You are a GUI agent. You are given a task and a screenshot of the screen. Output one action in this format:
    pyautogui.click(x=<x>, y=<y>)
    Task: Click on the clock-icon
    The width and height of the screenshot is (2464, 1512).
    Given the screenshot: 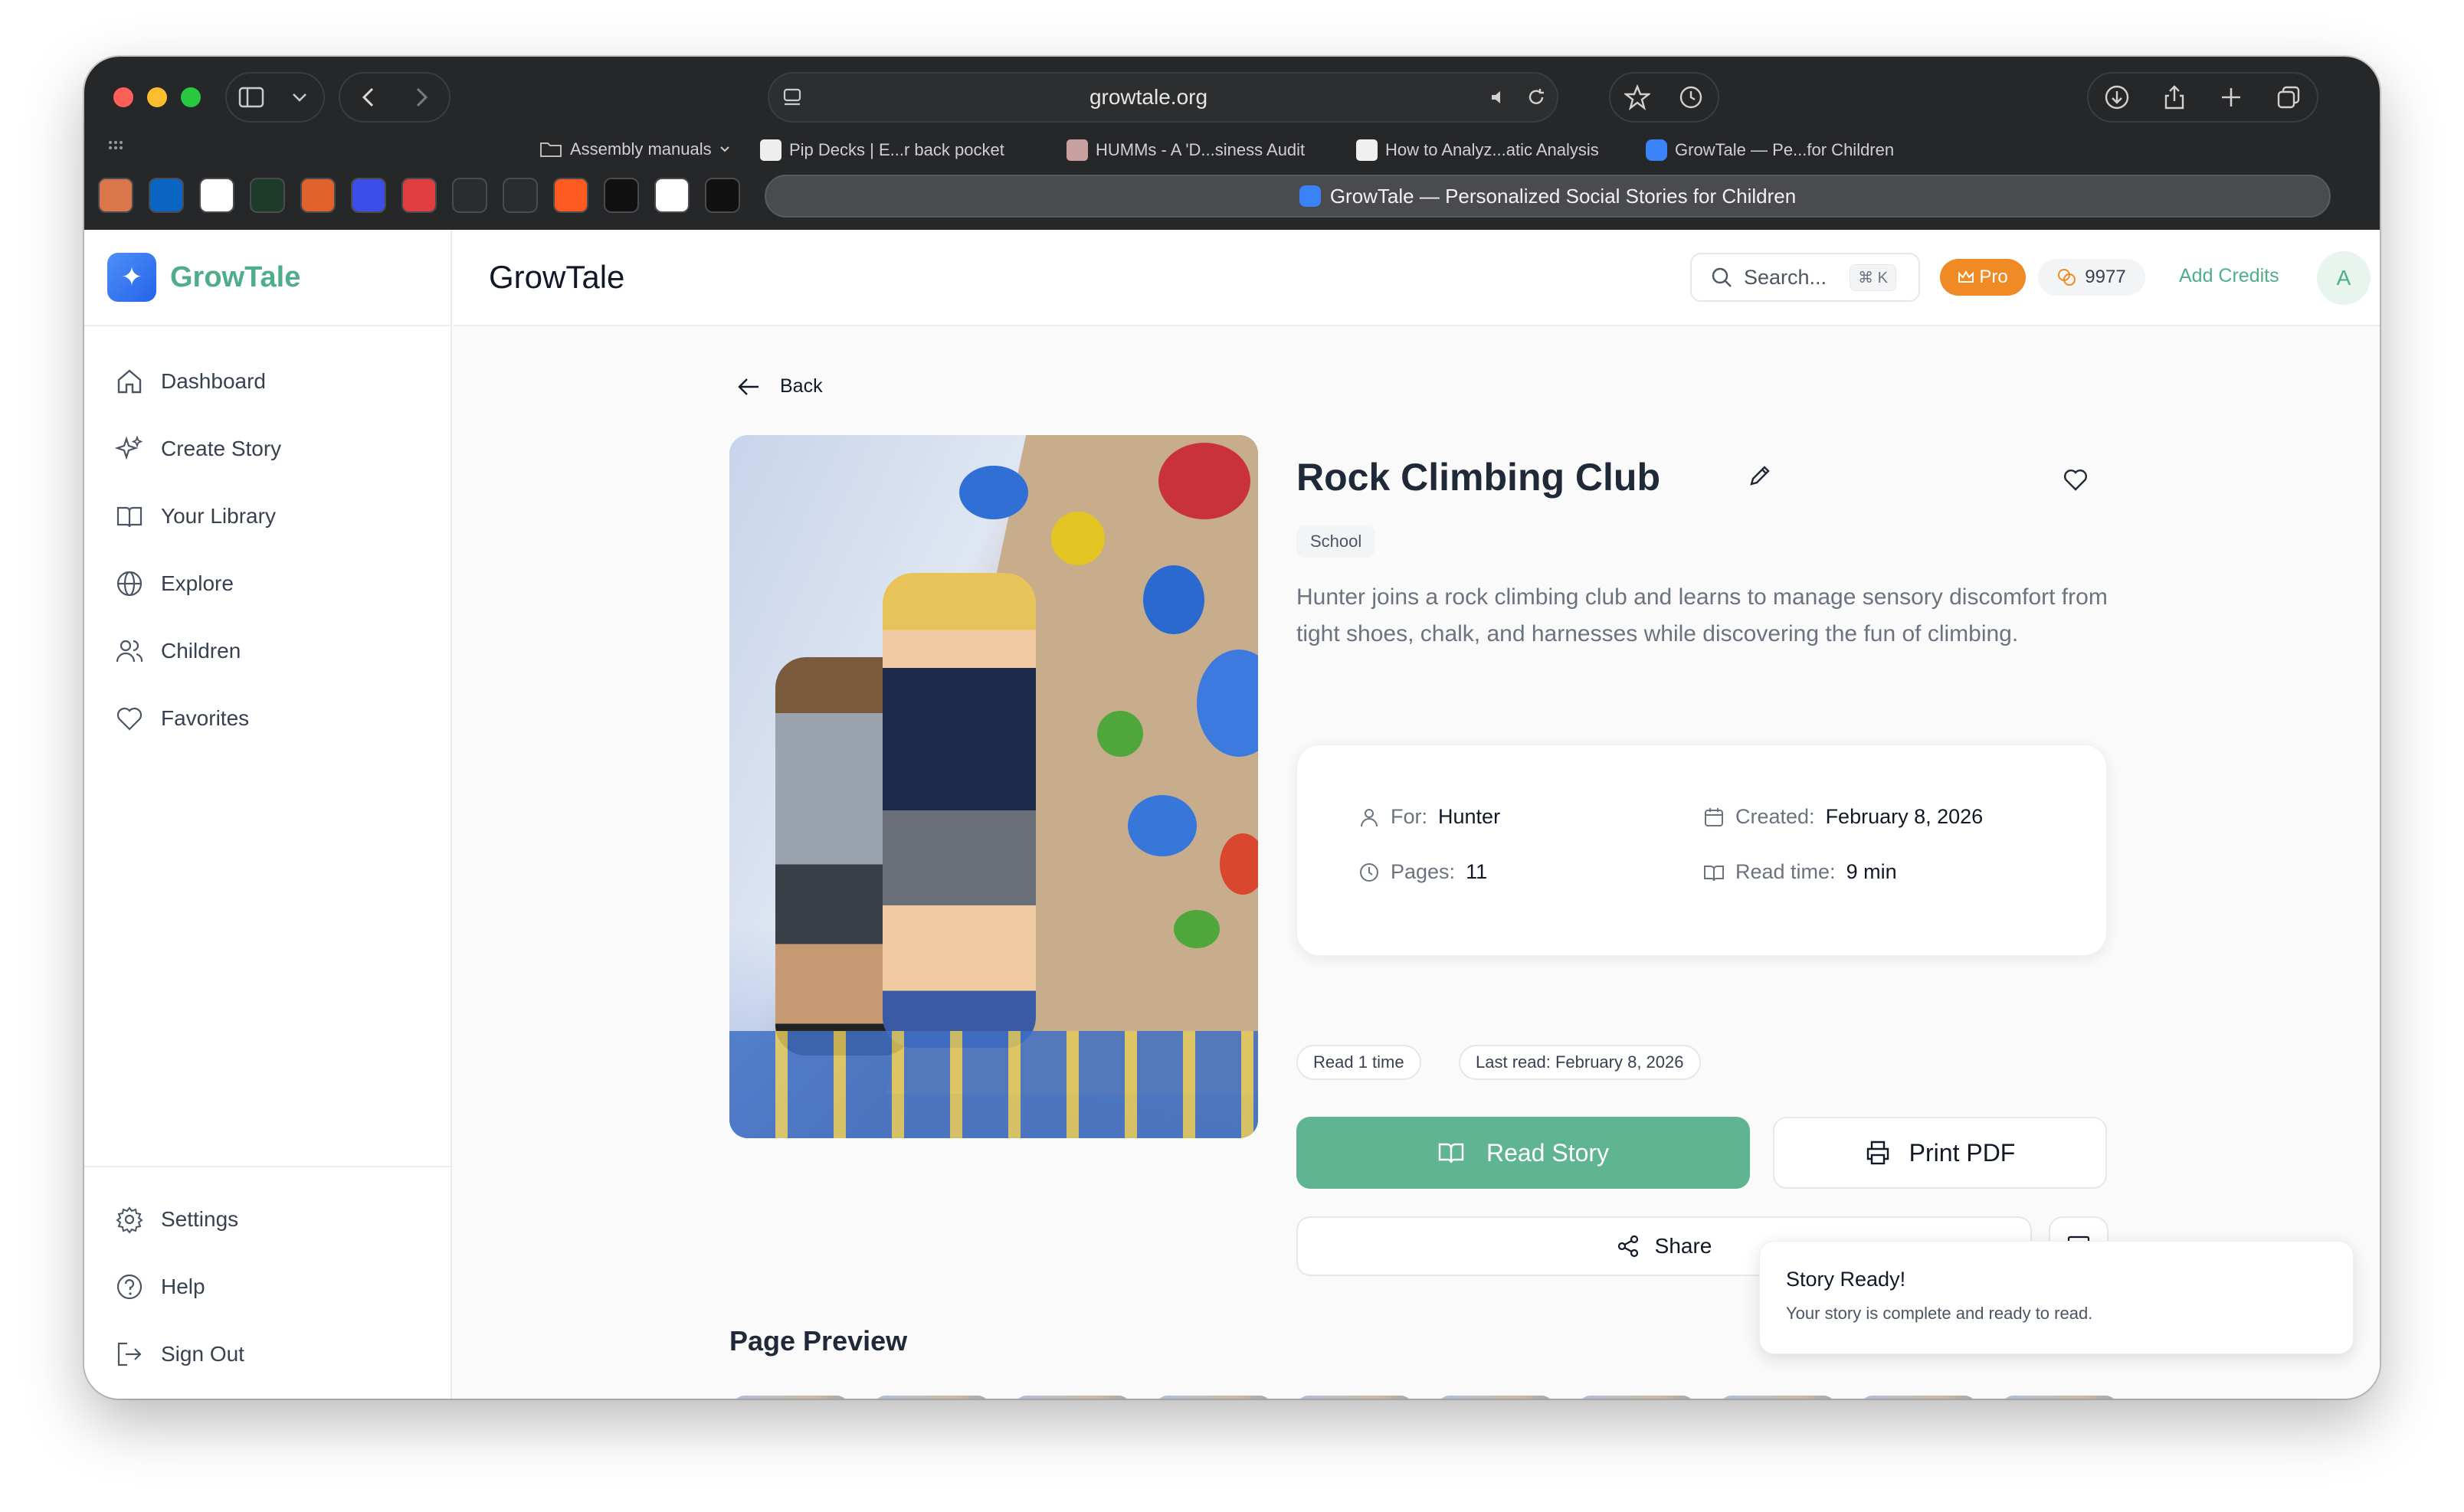 What is the action you would take?
    pyautogui.click(x=1369, y=872)
    